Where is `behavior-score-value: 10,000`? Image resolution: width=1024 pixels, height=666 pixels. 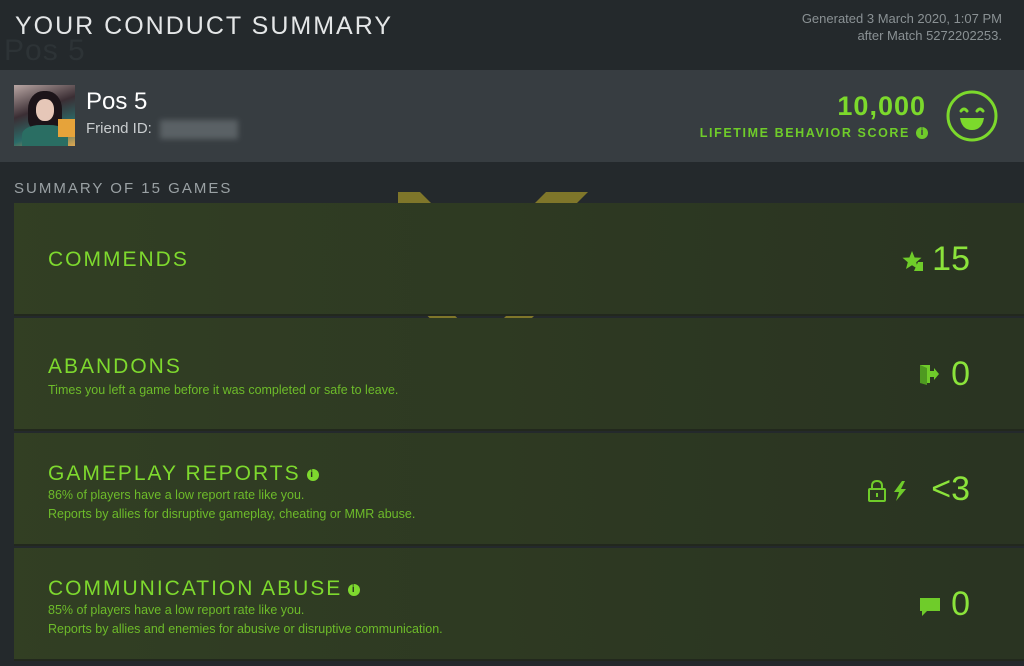 behavior-score-value: 10,000 is located at coordinates (881, 106).